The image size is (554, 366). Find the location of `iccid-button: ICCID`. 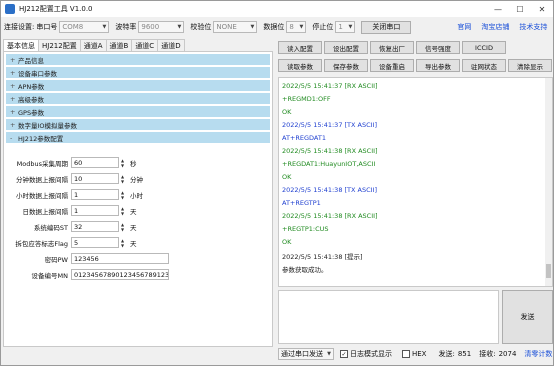

iccid-button: ICCID is located at coordinates (484, 47).